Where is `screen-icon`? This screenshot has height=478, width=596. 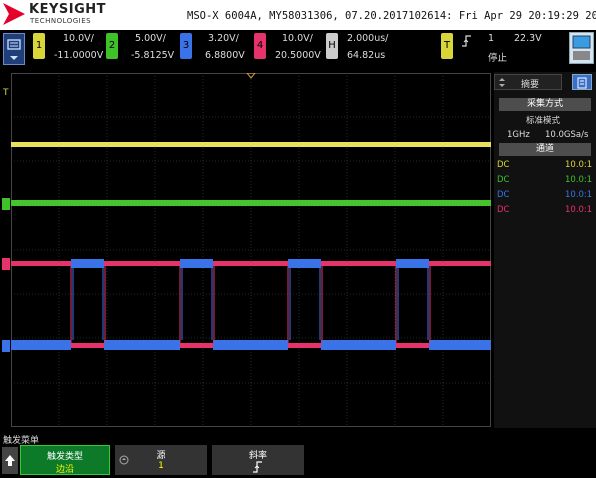 screen-icon is located at coordinates (581, 47).